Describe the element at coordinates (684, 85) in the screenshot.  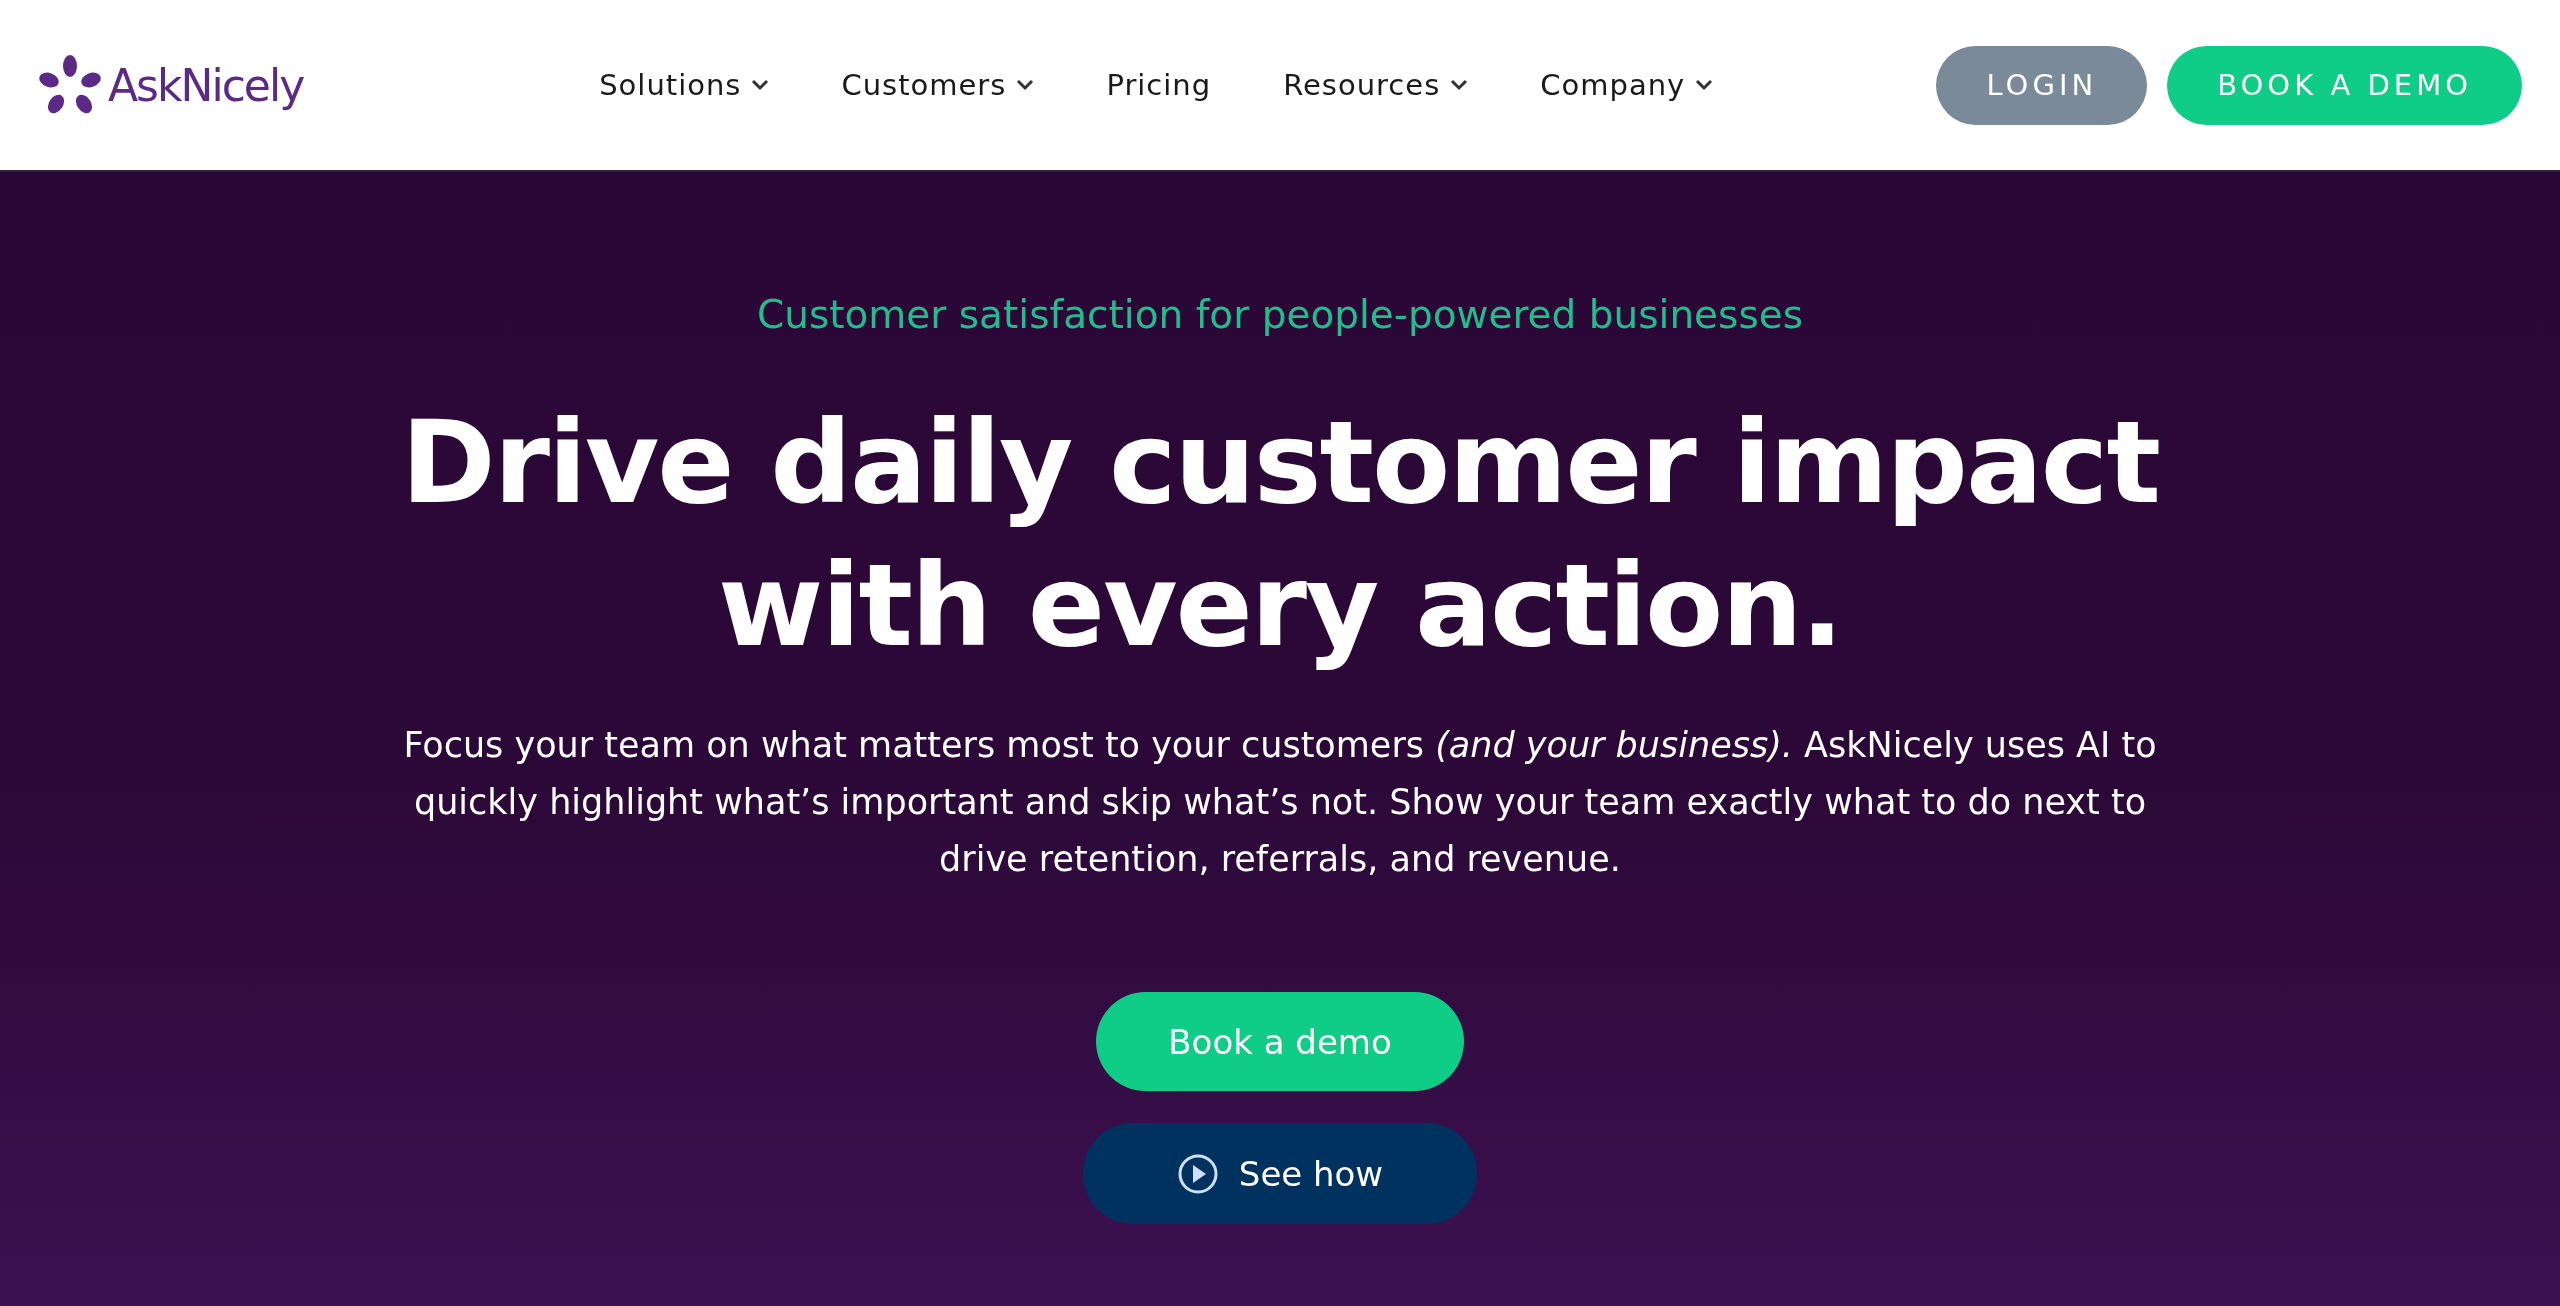
I see `nav-link: Solutions` at that location.